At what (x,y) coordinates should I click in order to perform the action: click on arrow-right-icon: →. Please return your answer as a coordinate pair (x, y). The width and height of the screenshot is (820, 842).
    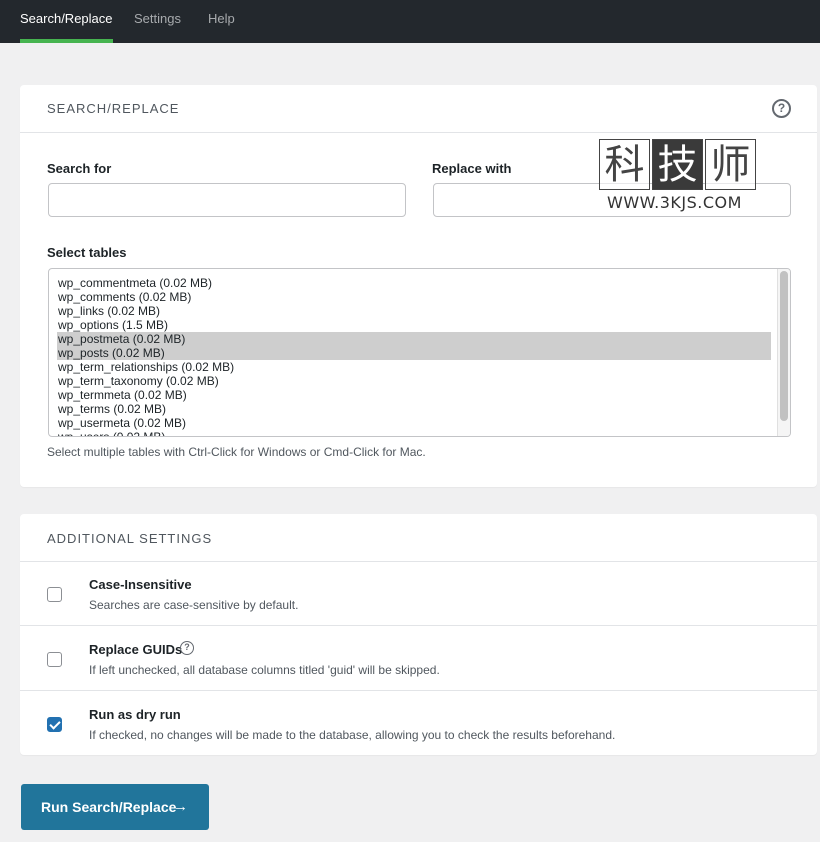
    Looking at the image, I should click on (180, 806).